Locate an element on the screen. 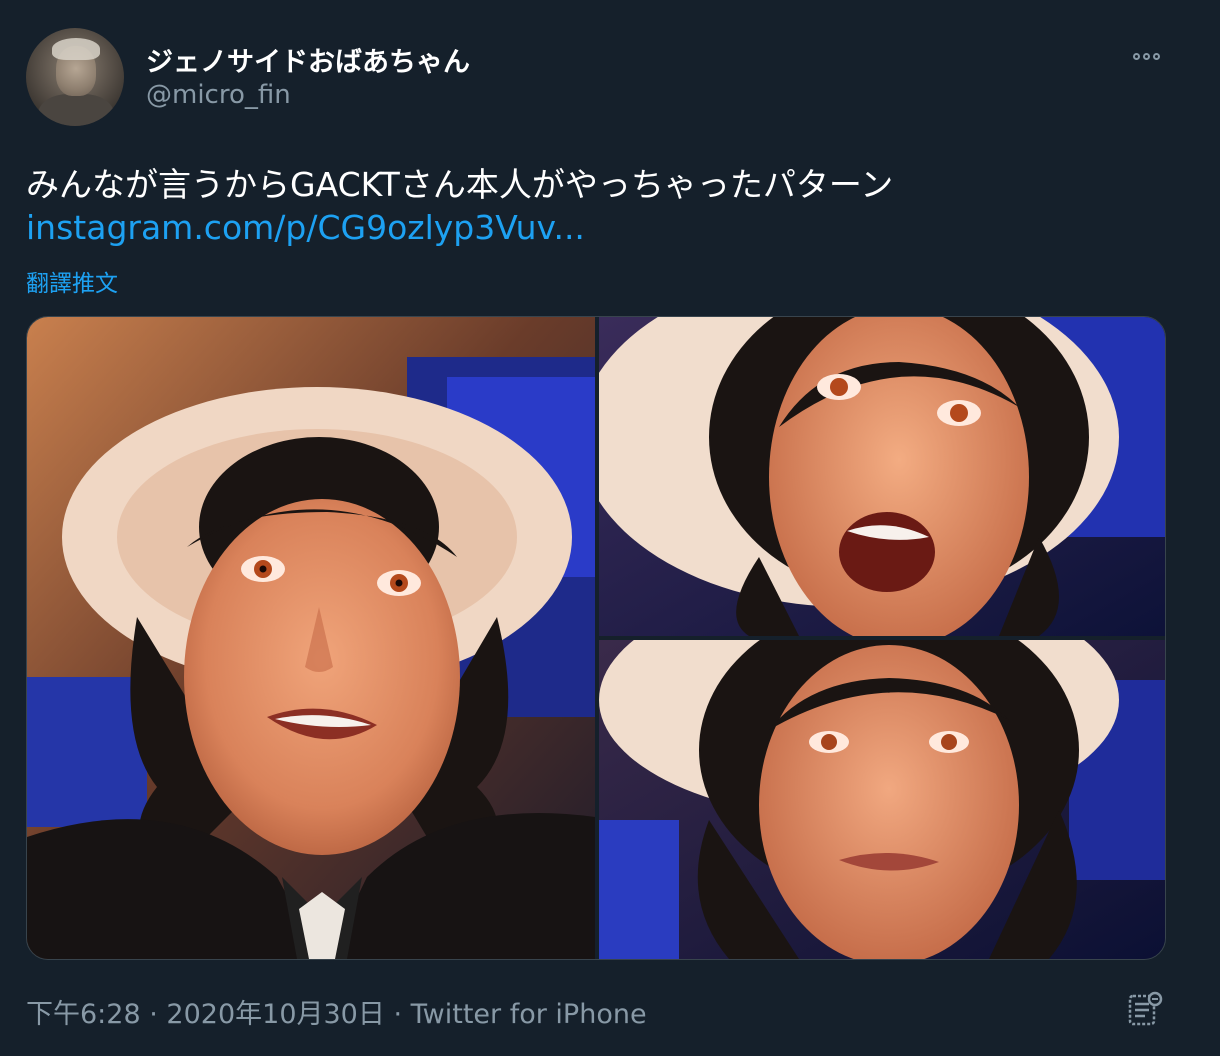  analytics-button is located at coordinates (1145, 1010).